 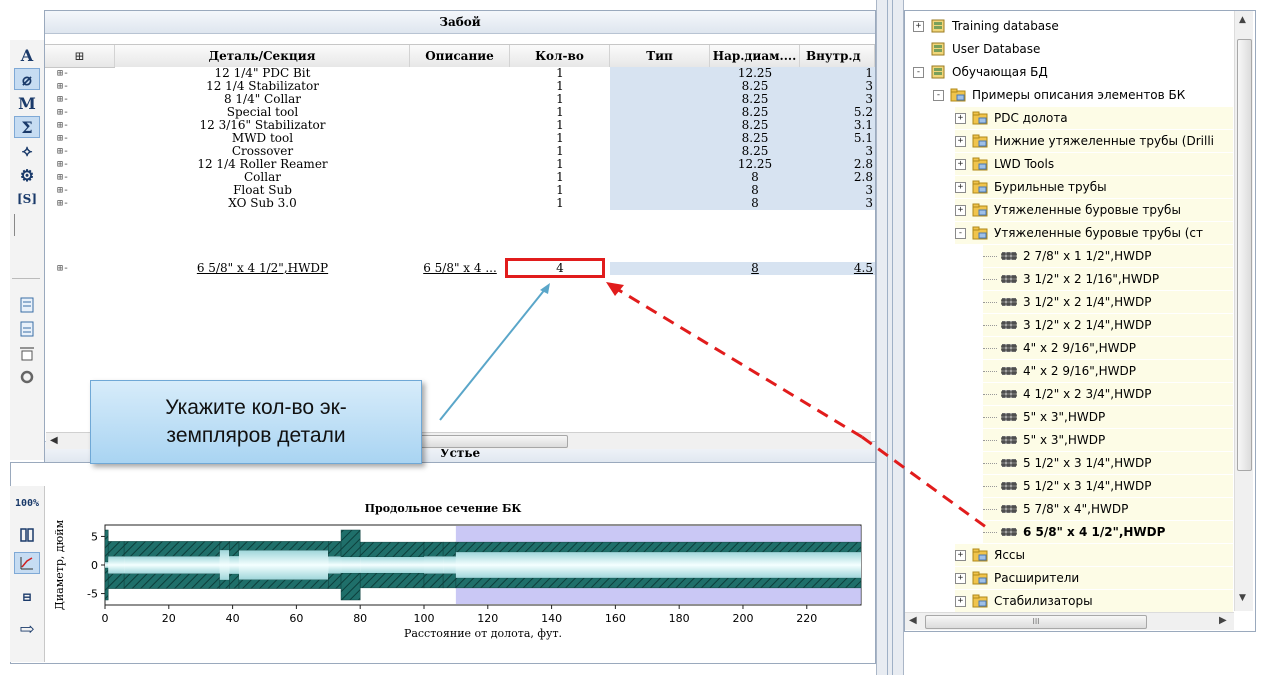 What do you see at coordinates (256, 422) in the screenshot?
I see `callout-tooltip: Укажите кол-во эк- земпляров детали` at bounding box center [256, 422].